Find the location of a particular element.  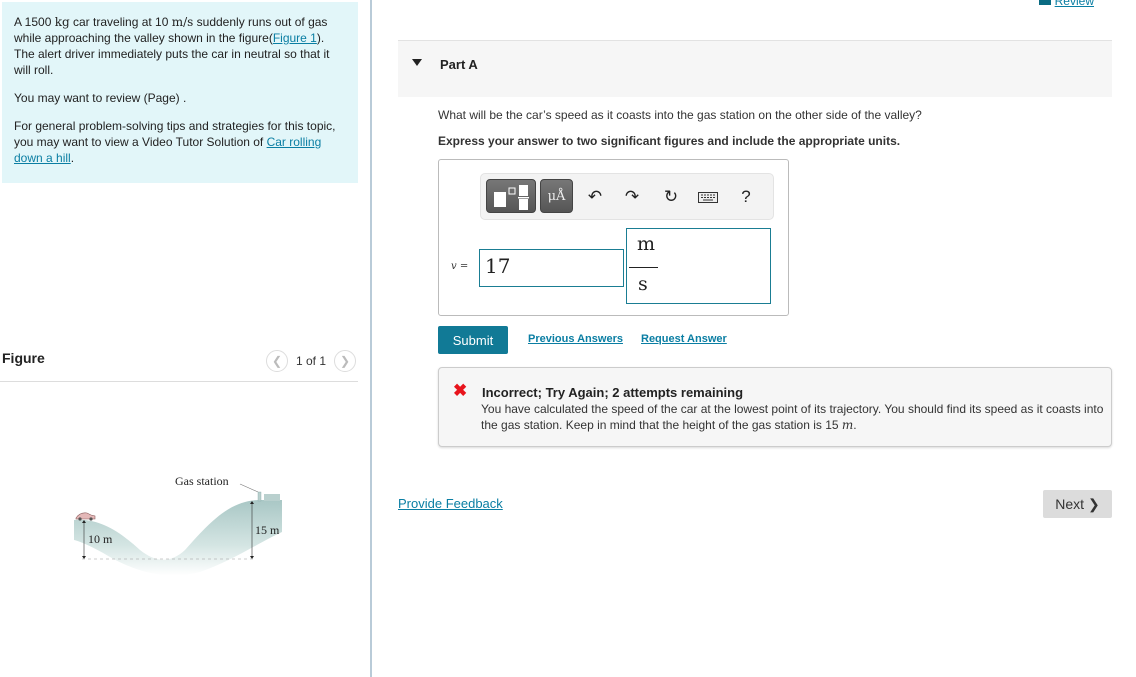

redo-icon: ↷ is located at coordinates (632, 196).